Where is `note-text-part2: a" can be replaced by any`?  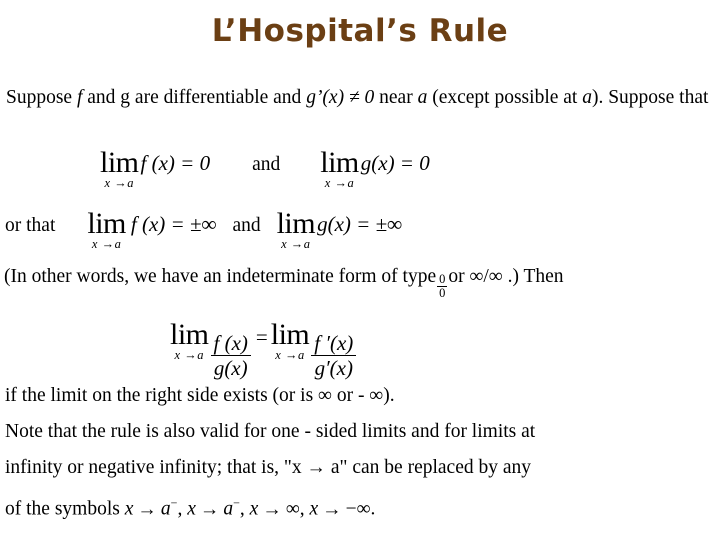
note-text-part2: a" can be replaced by any is located at coordinates (429, 467).